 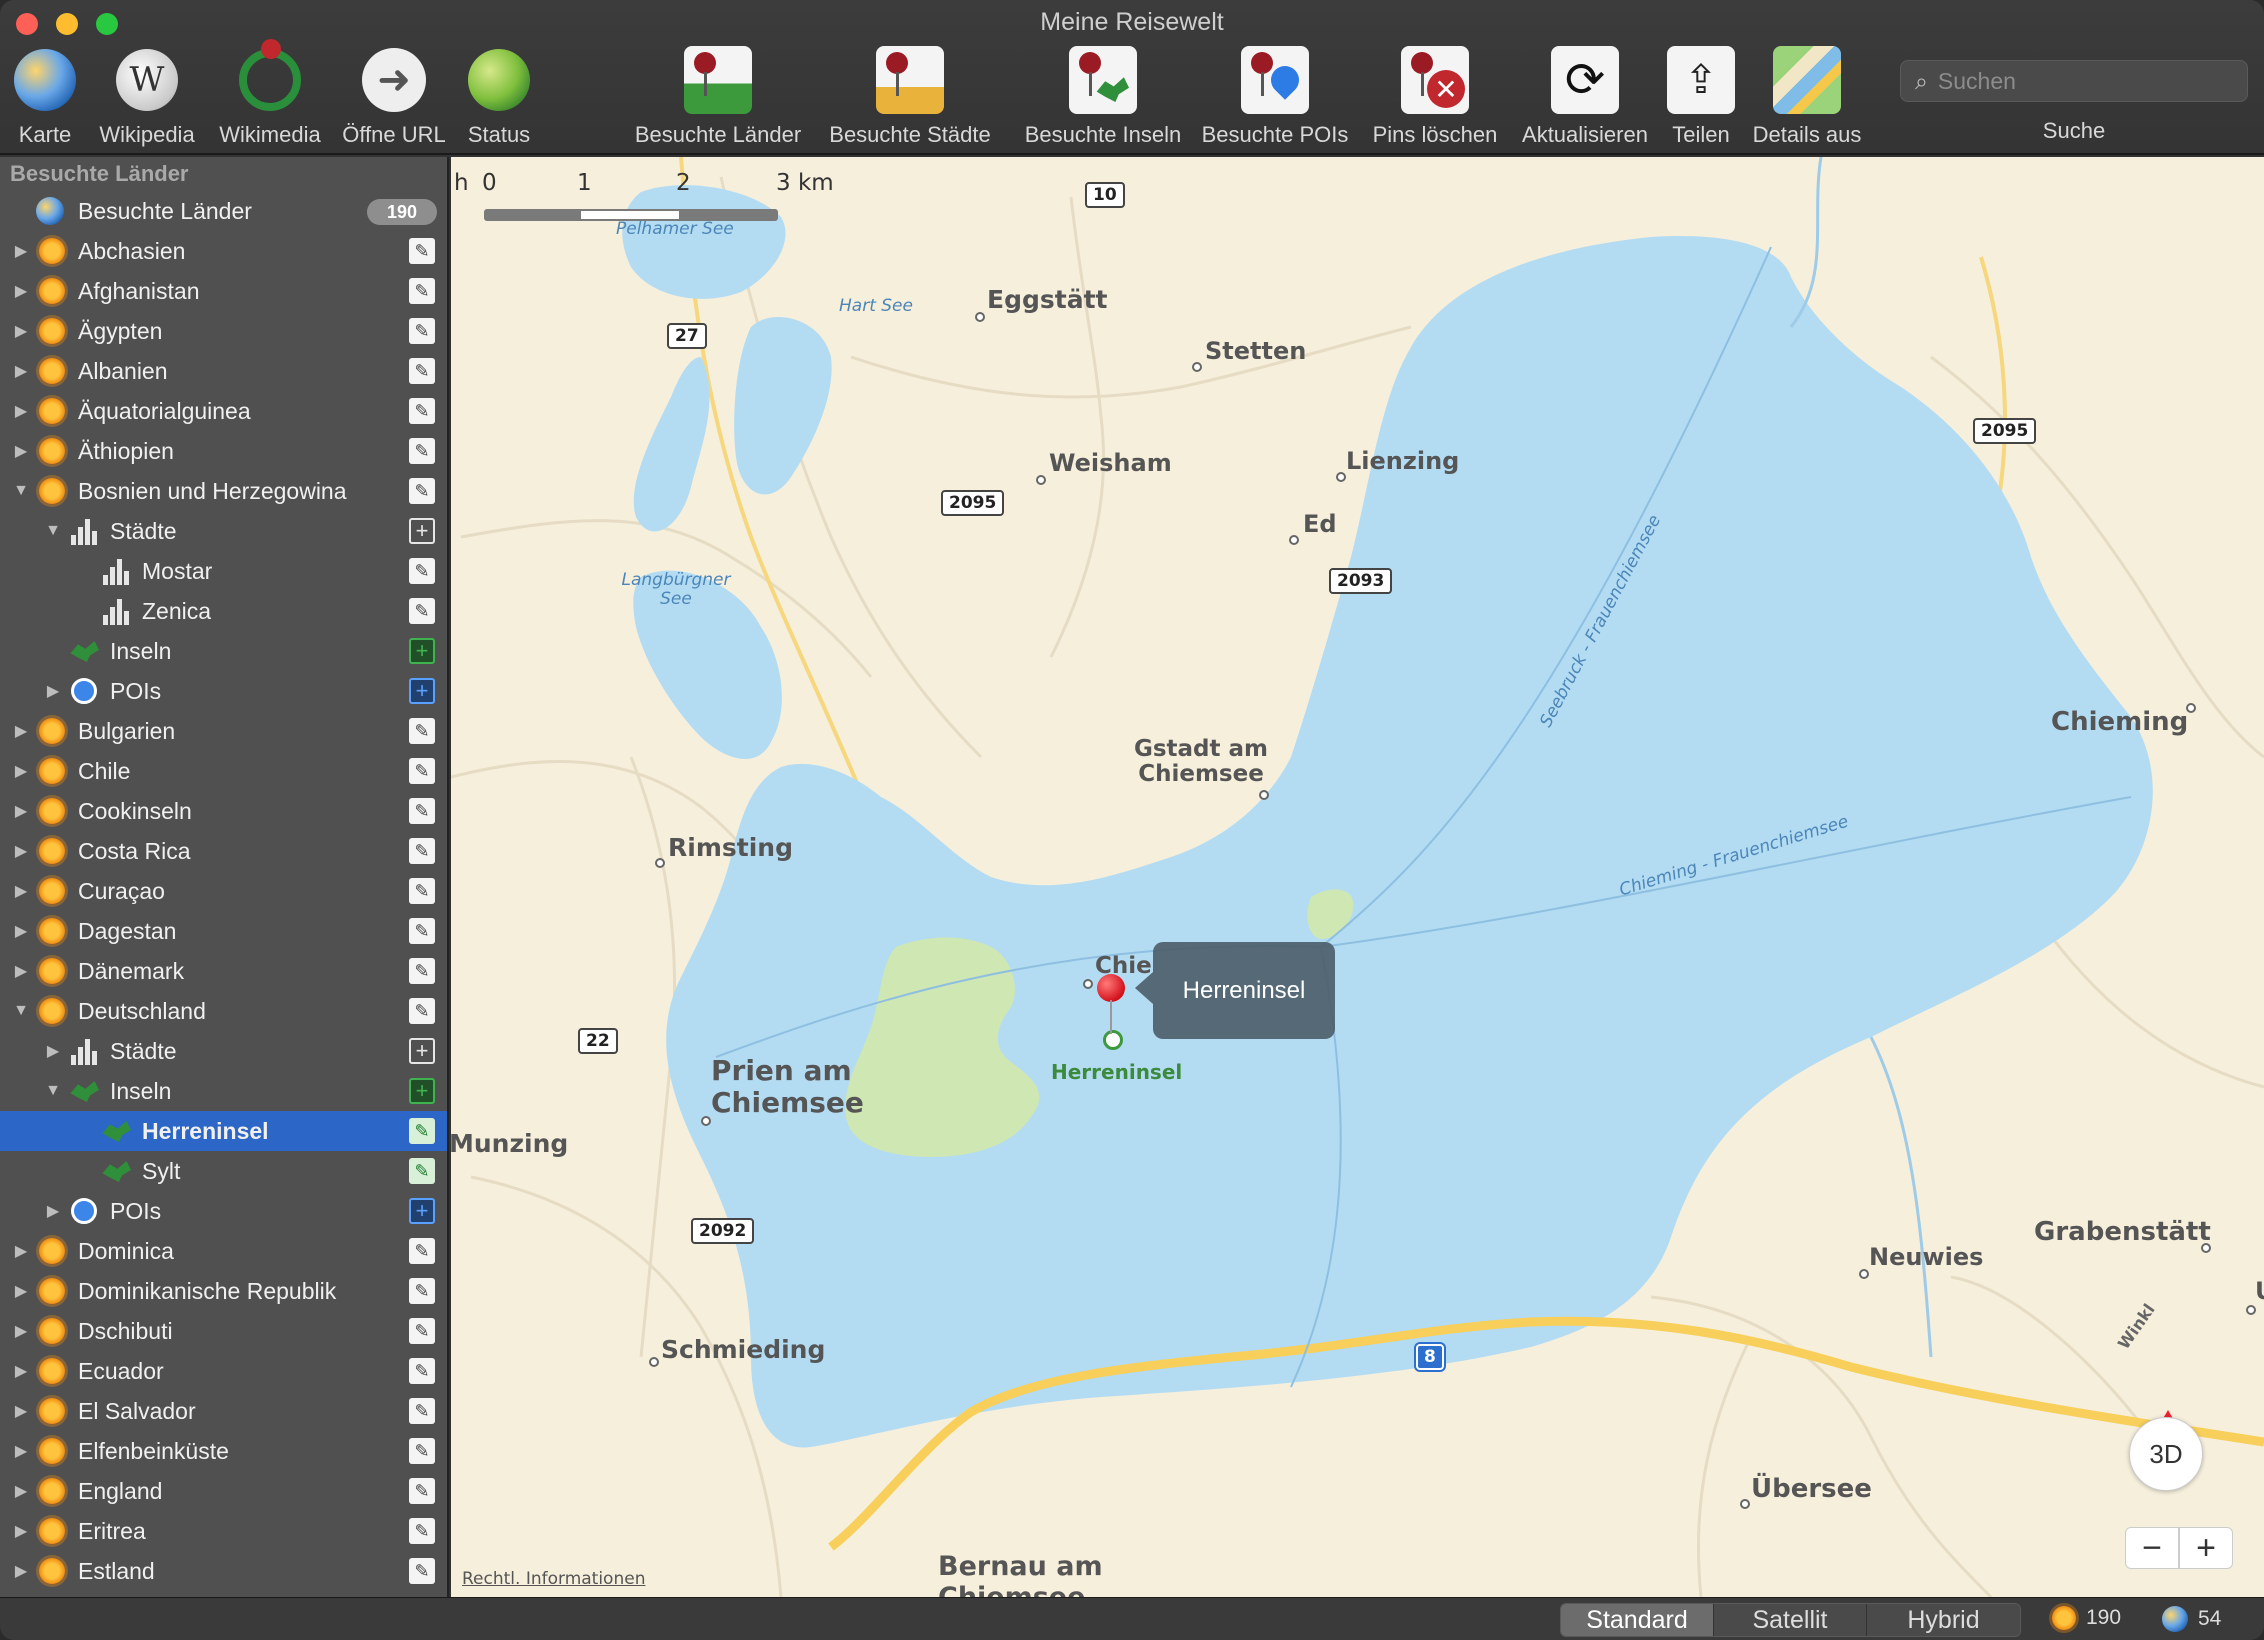 I want to click on sidebar-row-curaçao: ▶ Curaçao ✎, so click(x=223, y=891).